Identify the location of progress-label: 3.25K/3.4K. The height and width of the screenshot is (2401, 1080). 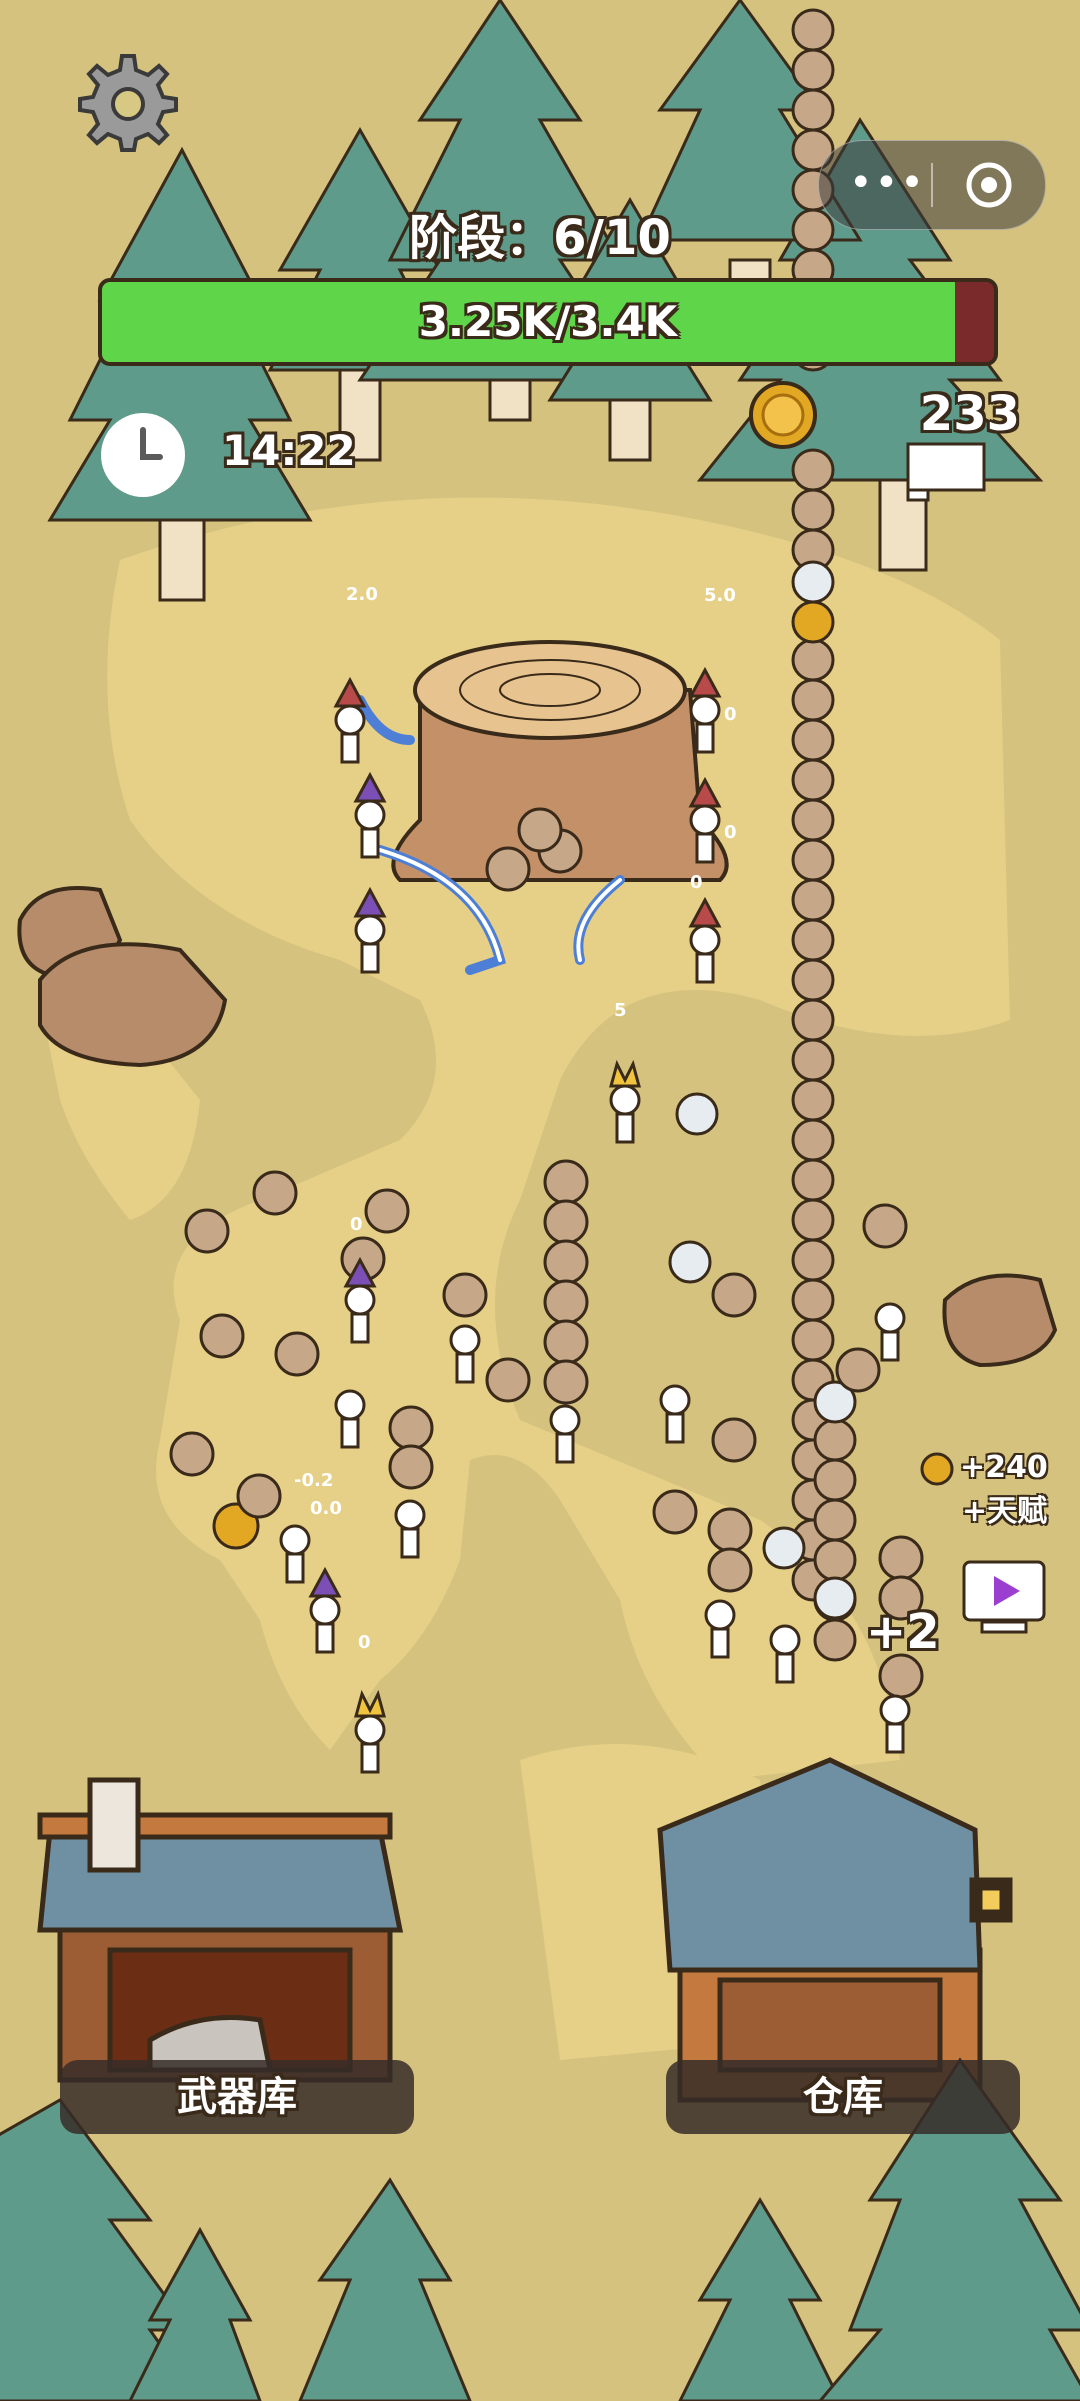
(548, 321).